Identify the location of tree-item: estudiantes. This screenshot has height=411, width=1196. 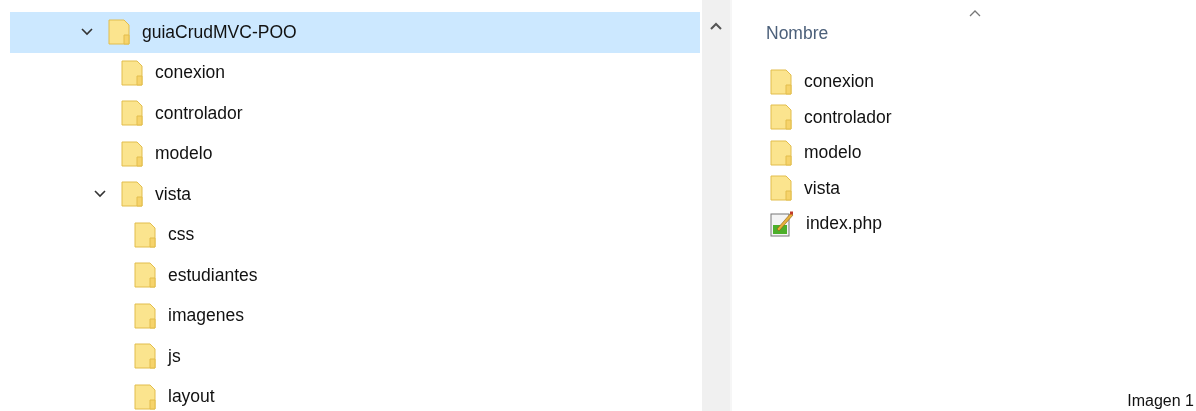
(355, 275).